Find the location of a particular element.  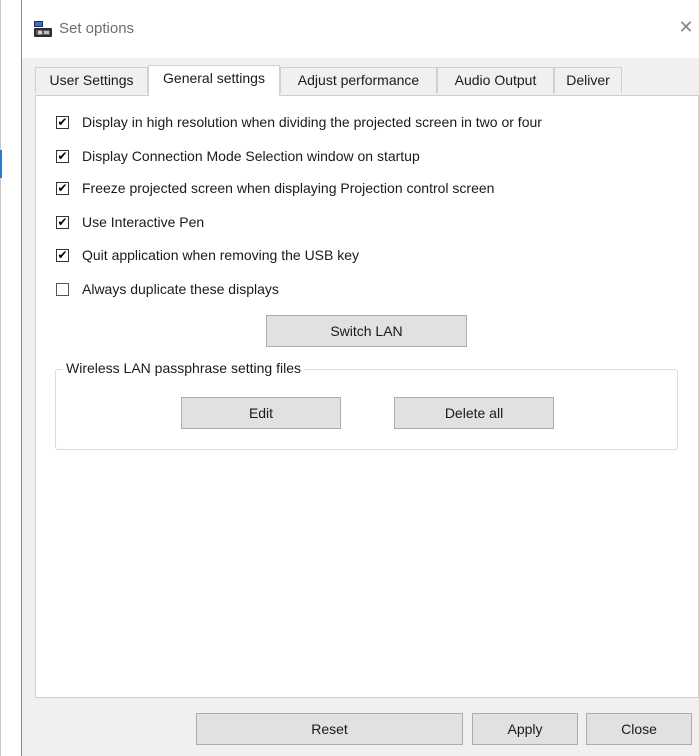

close-icon-glyph: ✕ is located at coordinates (686, 26).